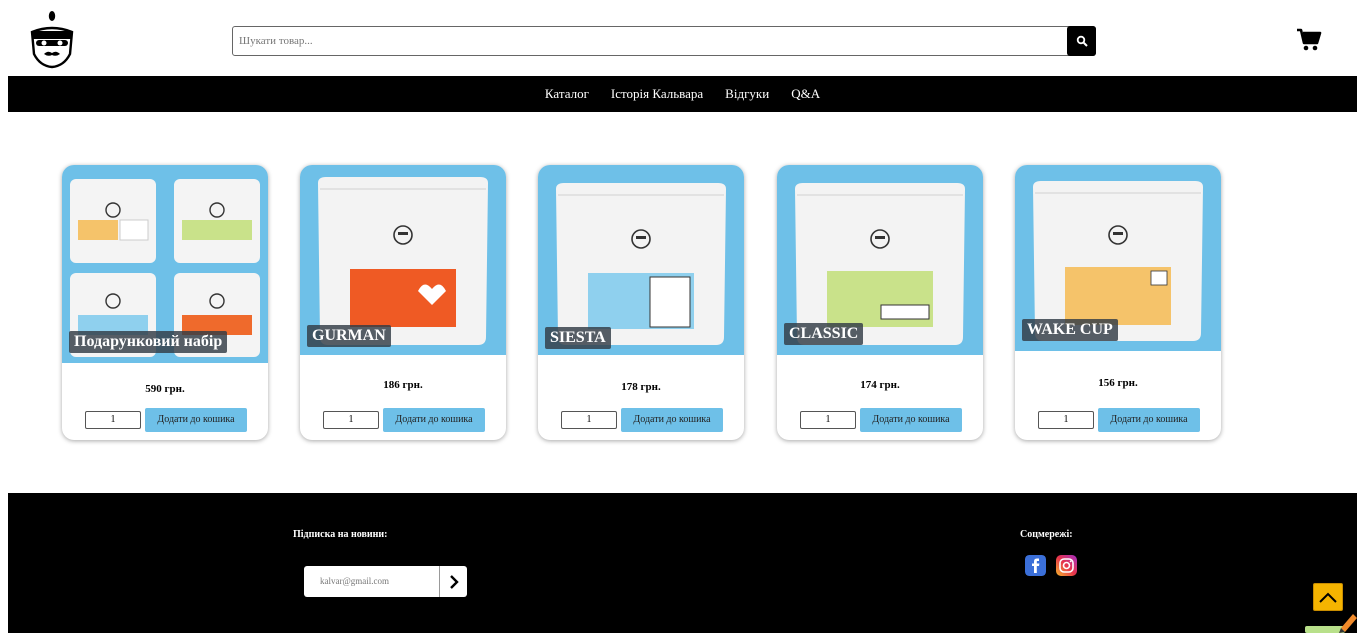 The height and width of the screenshot is (633, 1357). I want to click on search-icon, so click(1082, 41).